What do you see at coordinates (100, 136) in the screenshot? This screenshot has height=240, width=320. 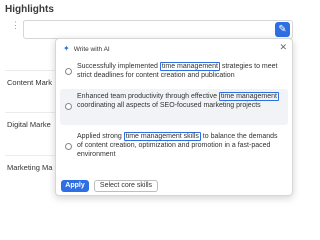 I see `suggestion-text-before: Applied strong` at bounding box center [100, 136].